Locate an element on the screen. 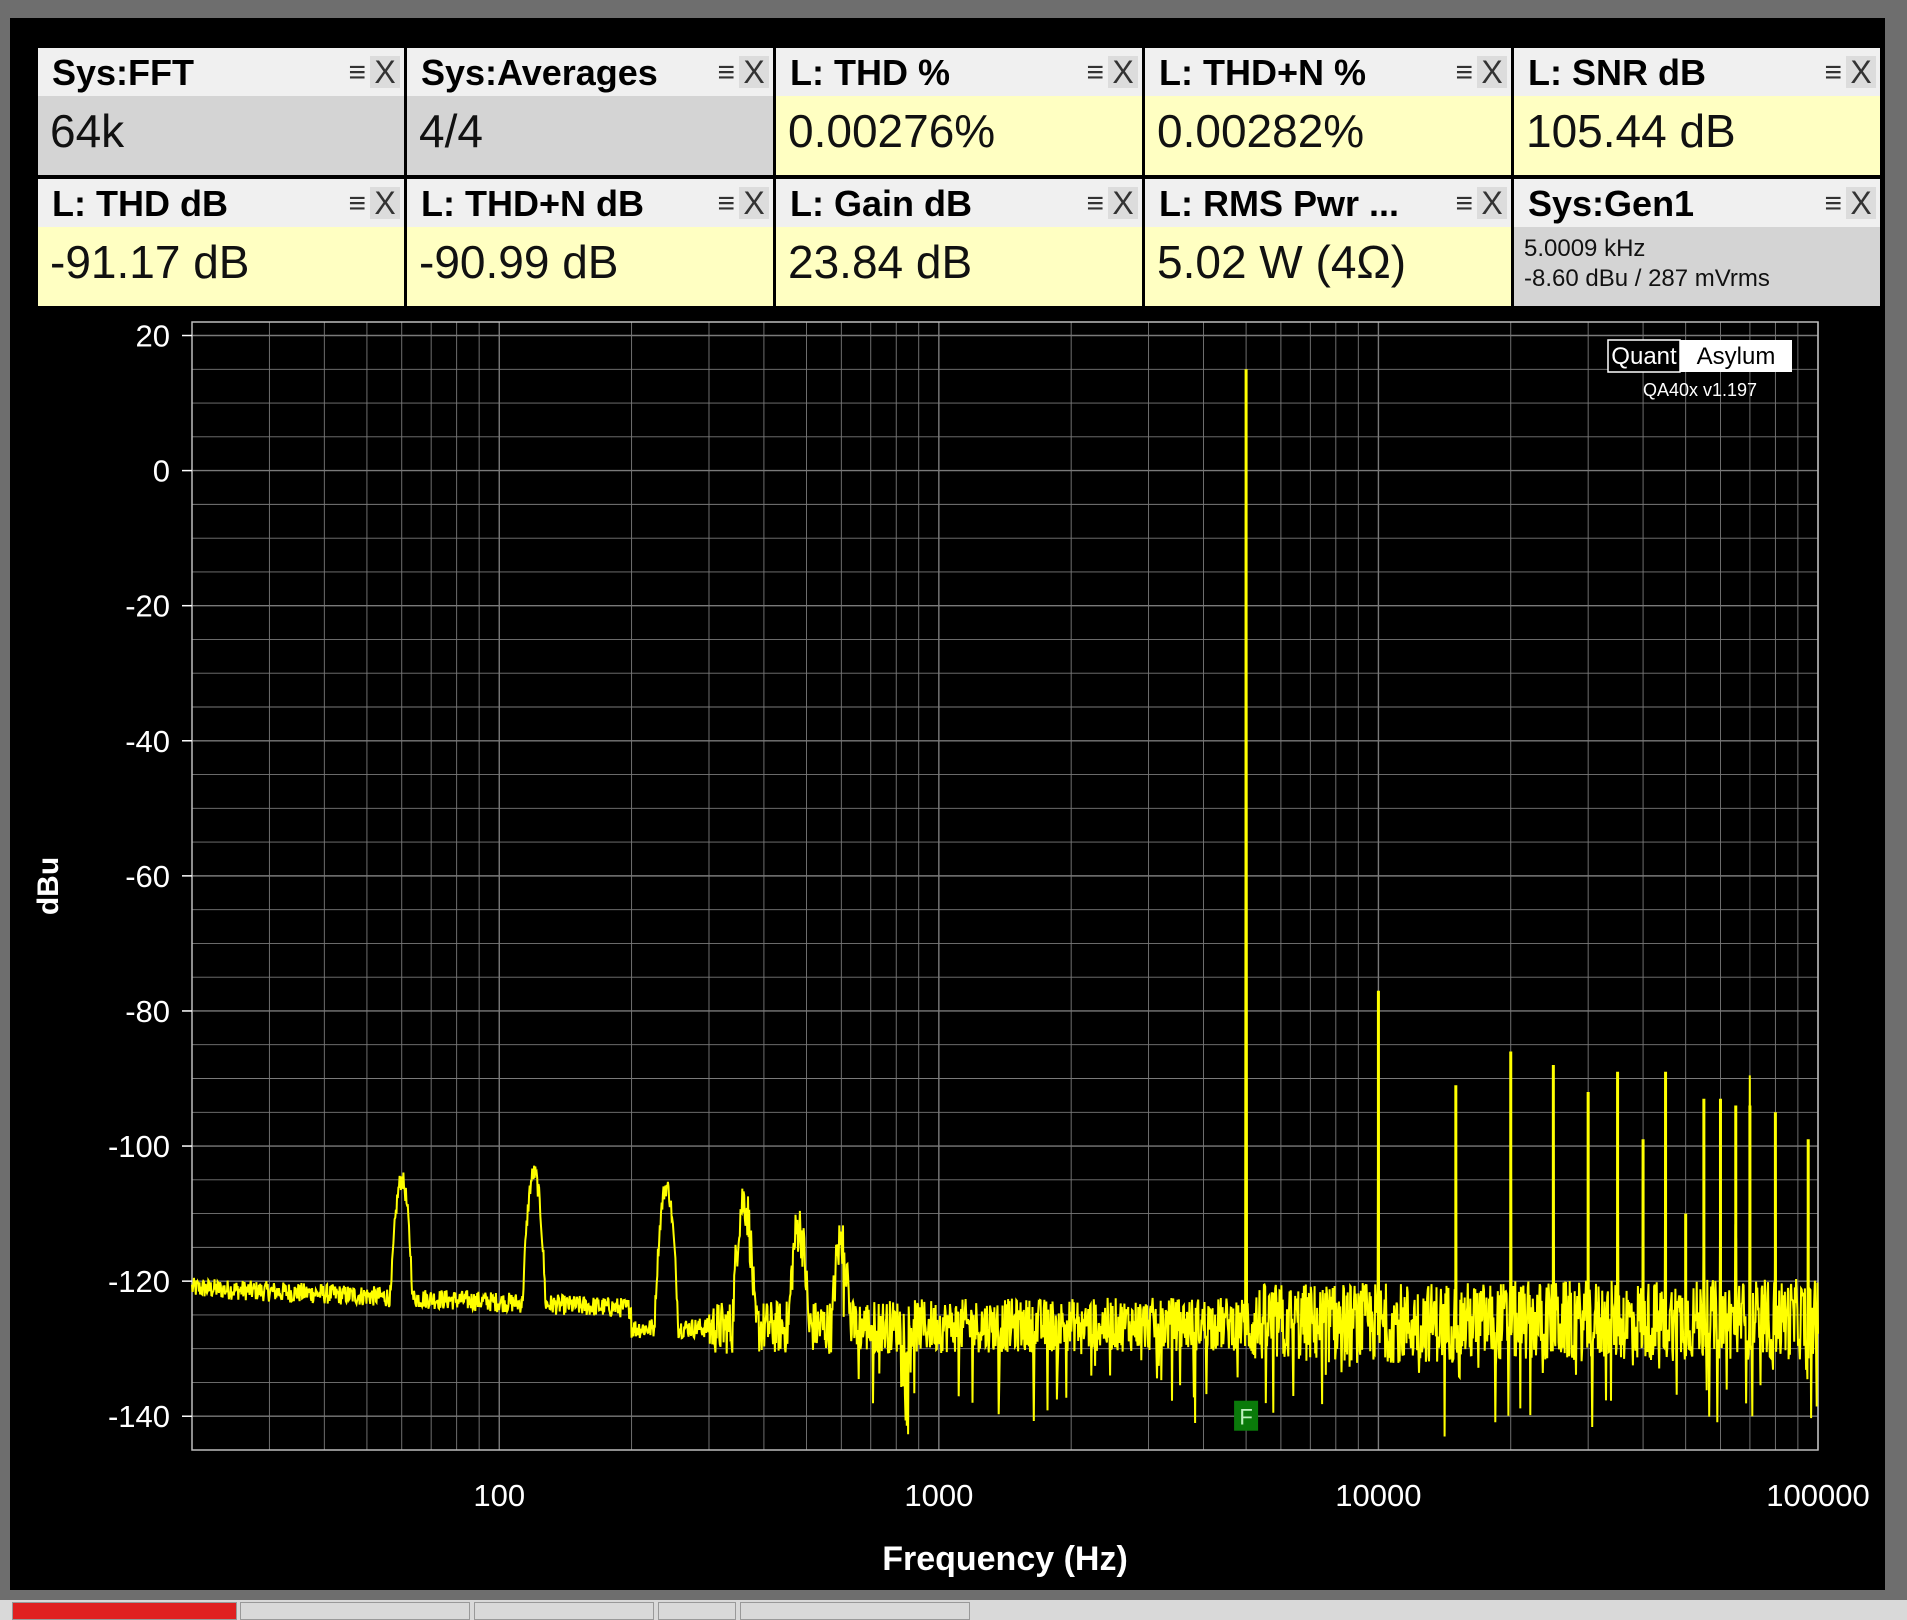  x-tick-label: 1000 is located at coordinates (938, 1495).